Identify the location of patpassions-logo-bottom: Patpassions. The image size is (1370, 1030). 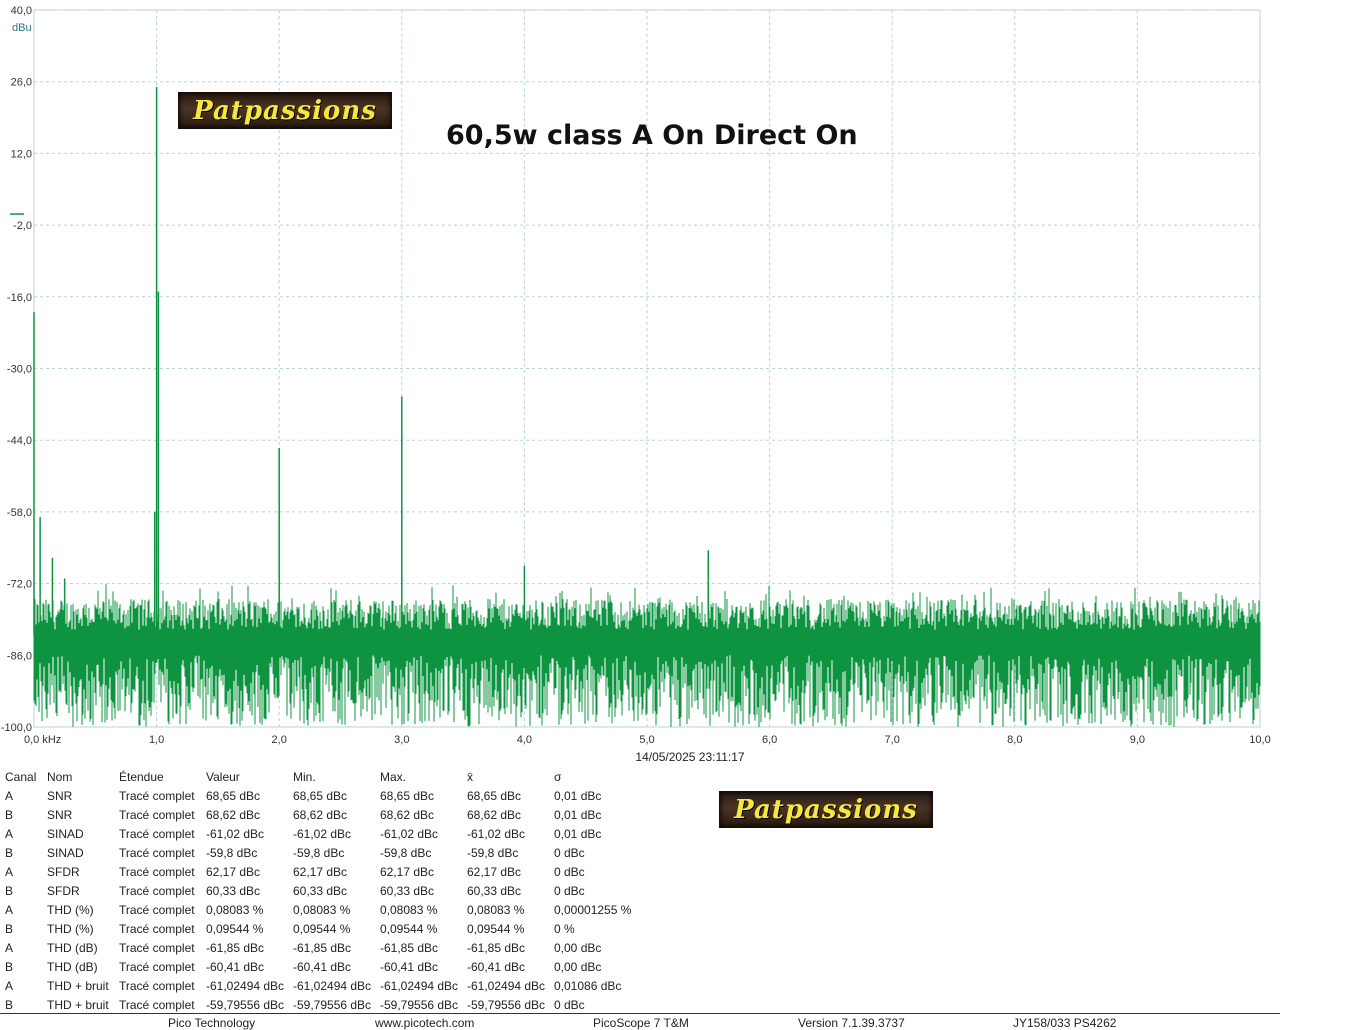
(826, 809).